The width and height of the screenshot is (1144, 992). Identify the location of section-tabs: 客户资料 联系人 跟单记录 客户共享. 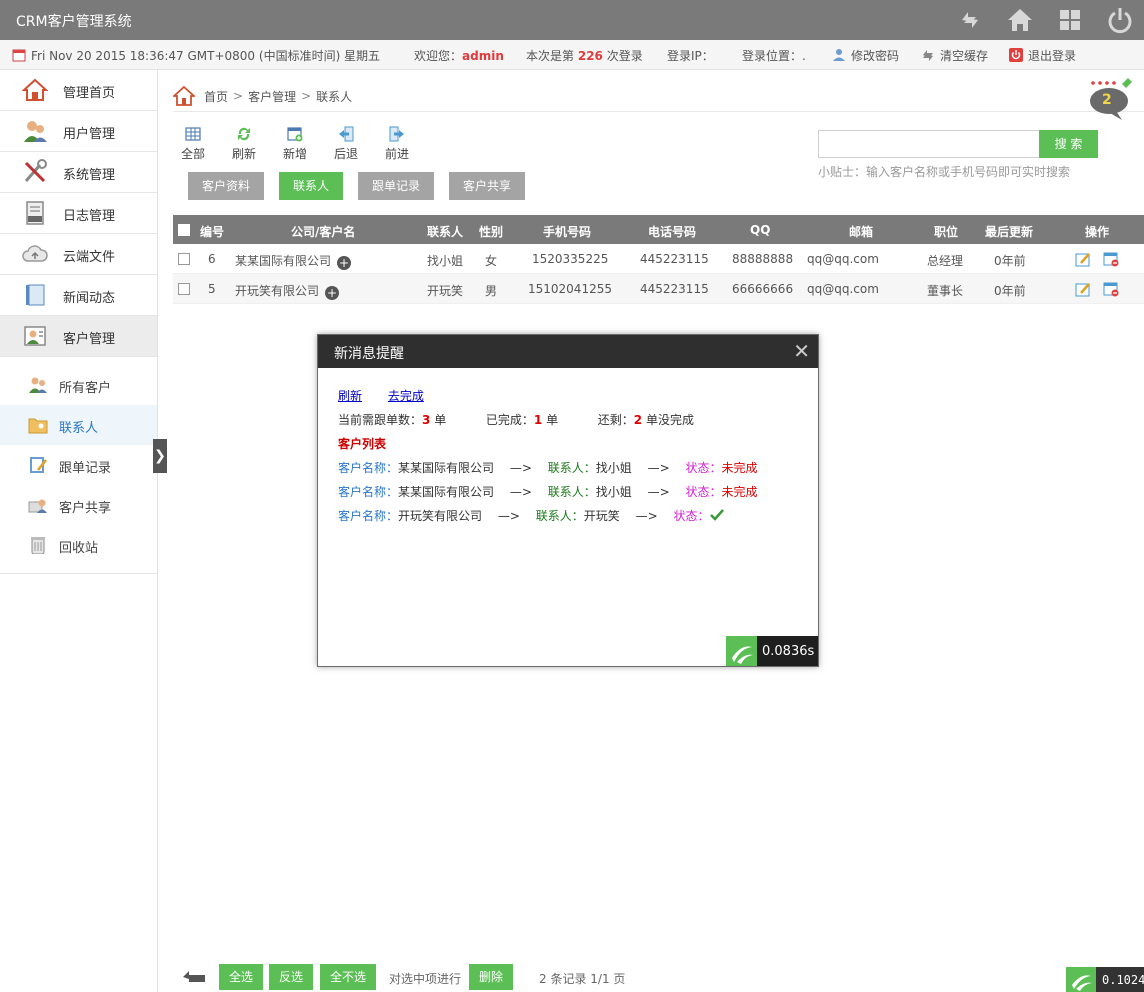
(357, 186).